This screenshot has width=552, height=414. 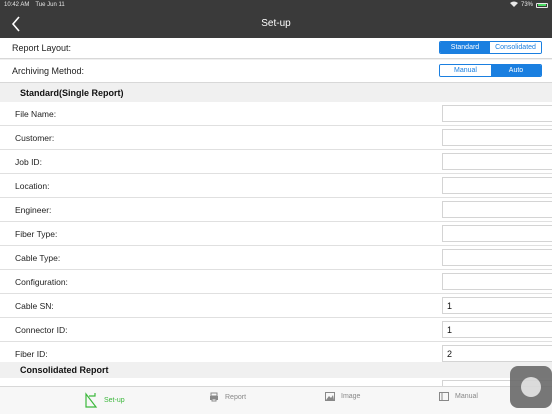 What do you see at coordinates (497, 137) in the screenshot?
I see `customer-input` at bounding box center [497, 137].